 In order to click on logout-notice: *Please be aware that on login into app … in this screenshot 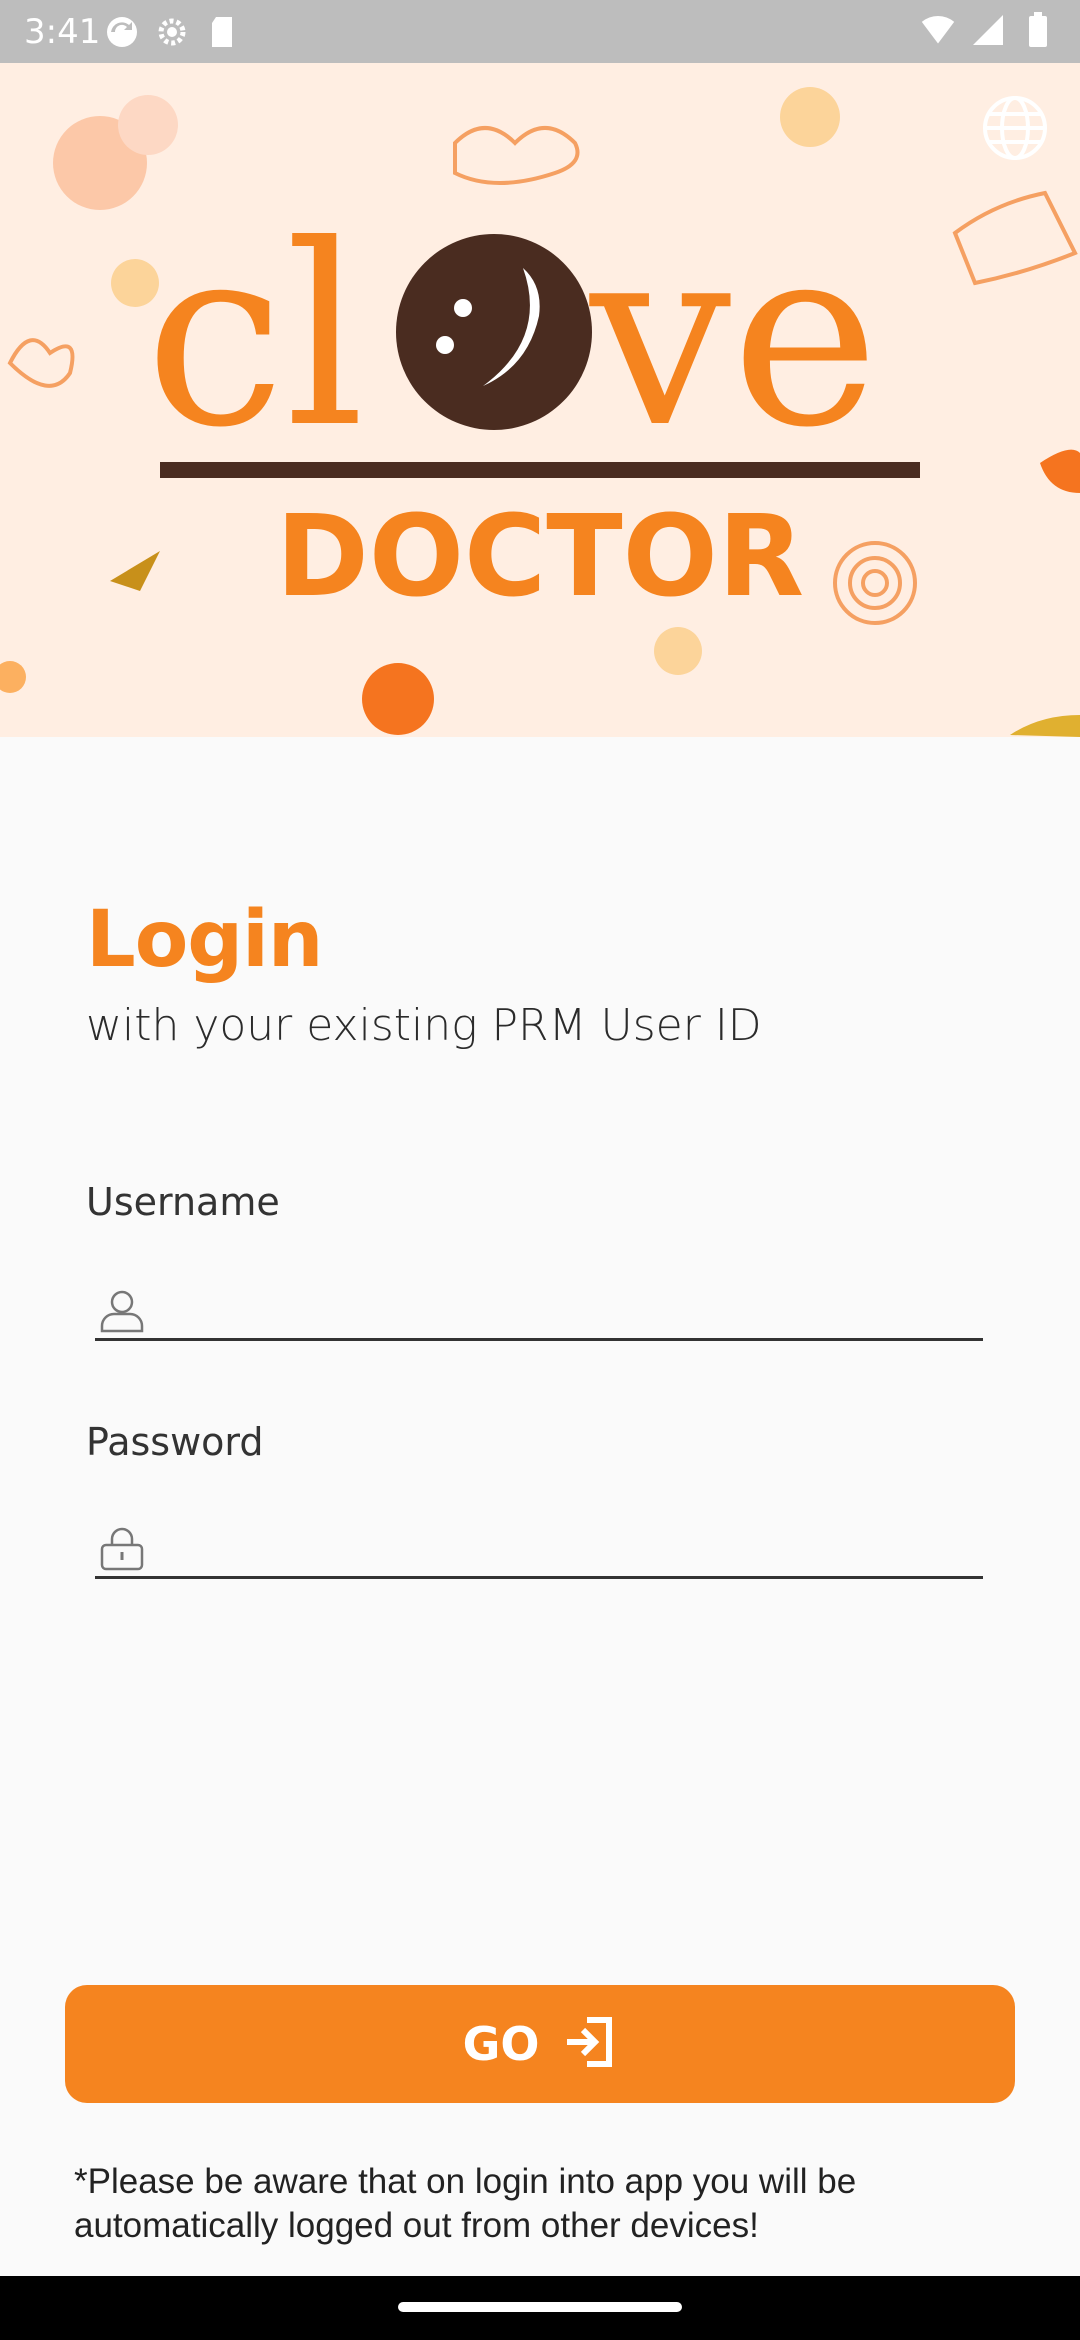, I will do `click(465, 2203)`.